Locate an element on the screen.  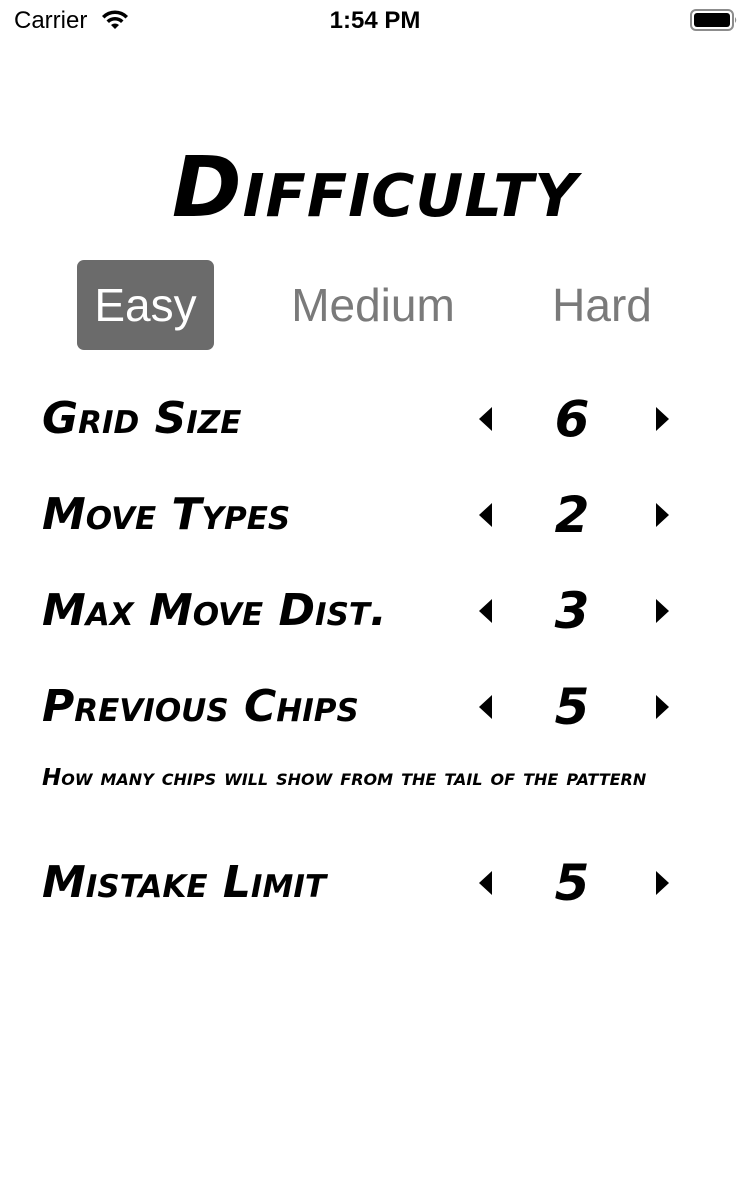
segment-medium: Medium is located at coordinates (373, 305).